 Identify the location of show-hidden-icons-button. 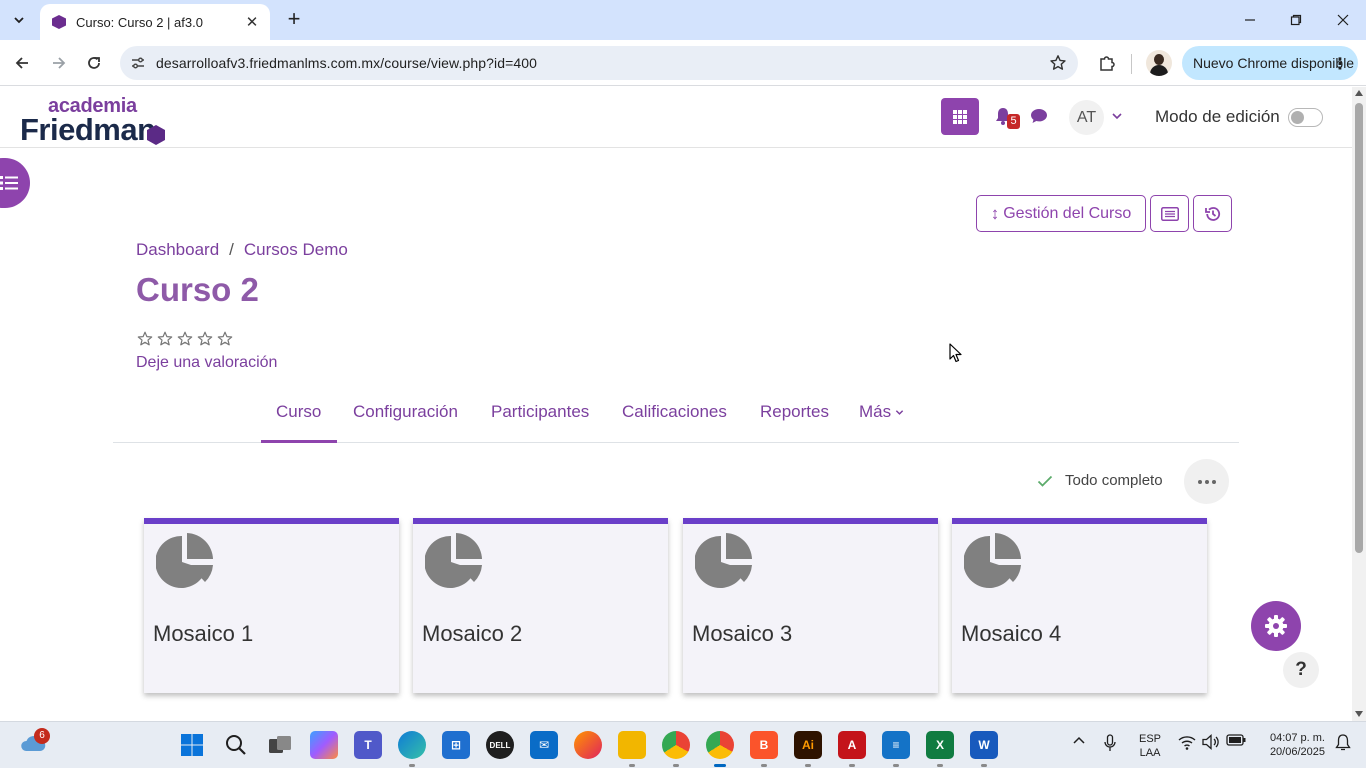
(1079, 742).